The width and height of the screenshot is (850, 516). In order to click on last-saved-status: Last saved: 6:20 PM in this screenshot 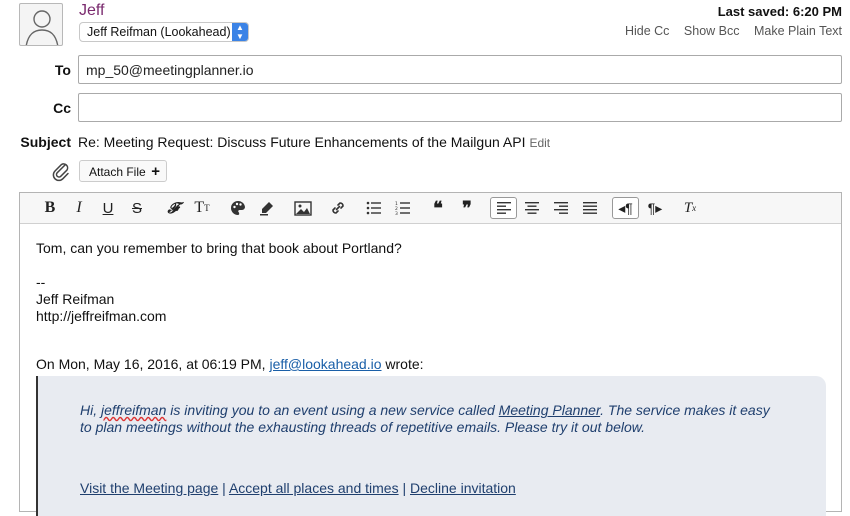, I will do `click(779, 11)`.